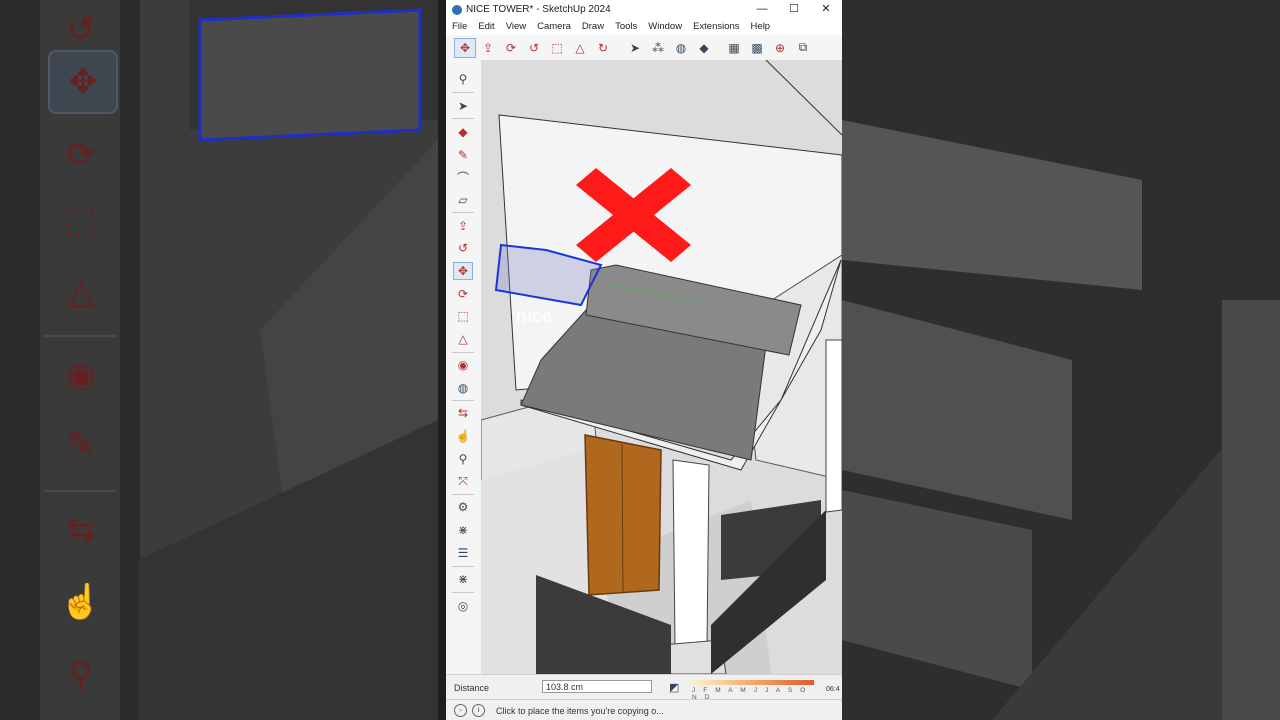 This screenshot has width=1280, height=720. Describe the element at coordinates (803, 48) in the screenshot. I see `dimension-icon: ⧉` at that location.